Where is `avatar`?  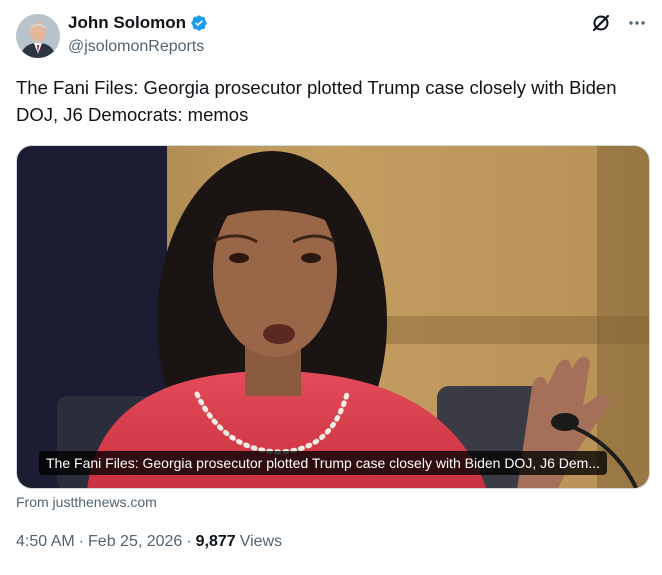
avatar is located at coordinates (38, 36).